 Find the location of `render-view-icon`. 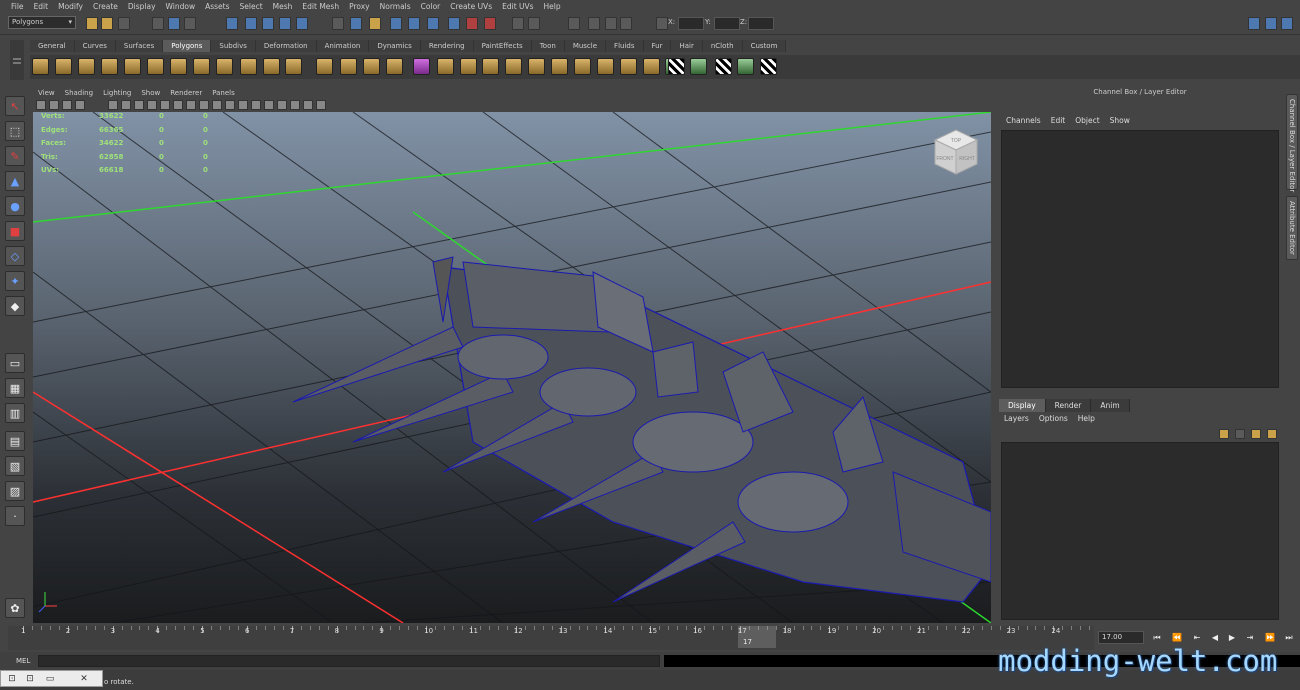

render-view-icon is located at coordinates (472, 23).